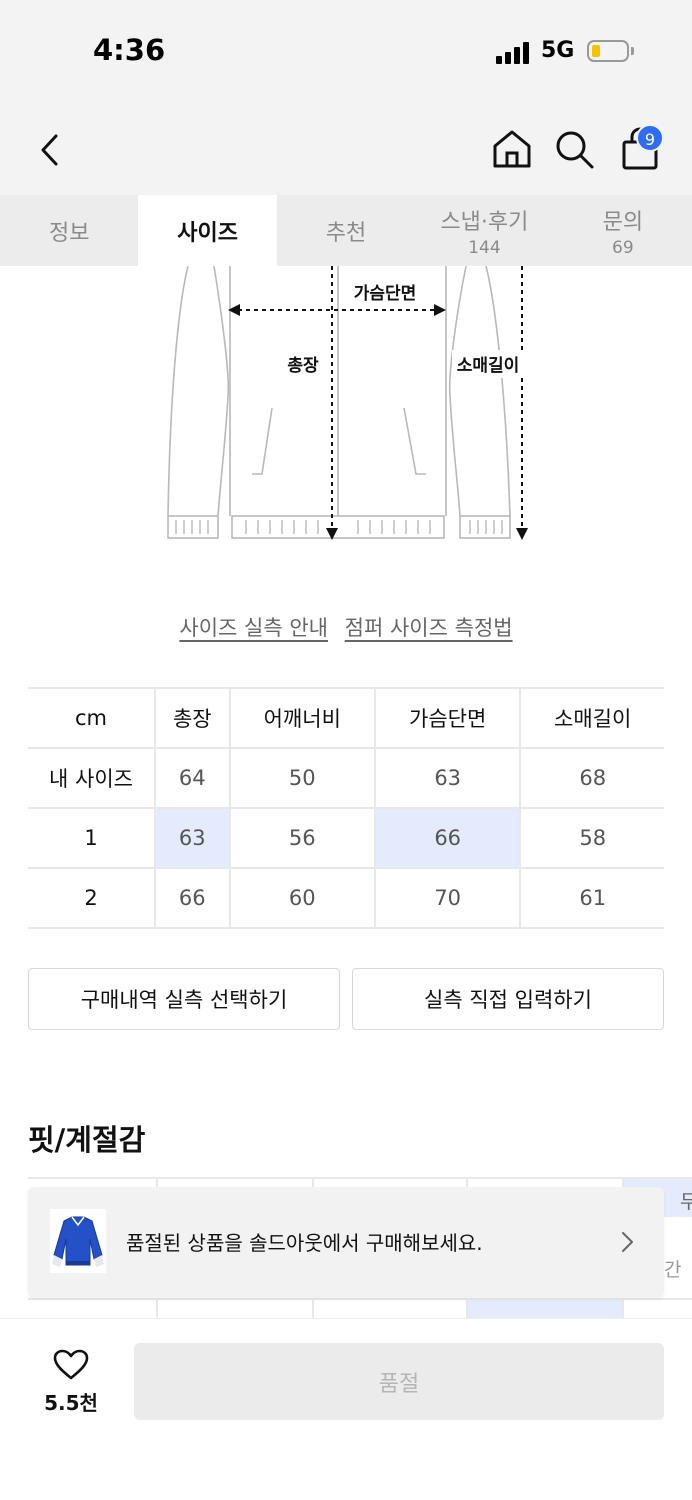  I want to click on table-cell: 50, so click(301, 777).